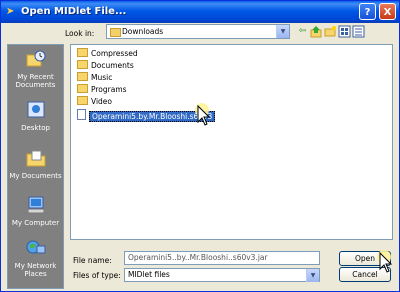 The height and width of the screenshot is (292, 400). What do you see at coordinates (92, 260) in the screenshot?
I see `file-name-label: File name:` at bounding box center [92, 260].